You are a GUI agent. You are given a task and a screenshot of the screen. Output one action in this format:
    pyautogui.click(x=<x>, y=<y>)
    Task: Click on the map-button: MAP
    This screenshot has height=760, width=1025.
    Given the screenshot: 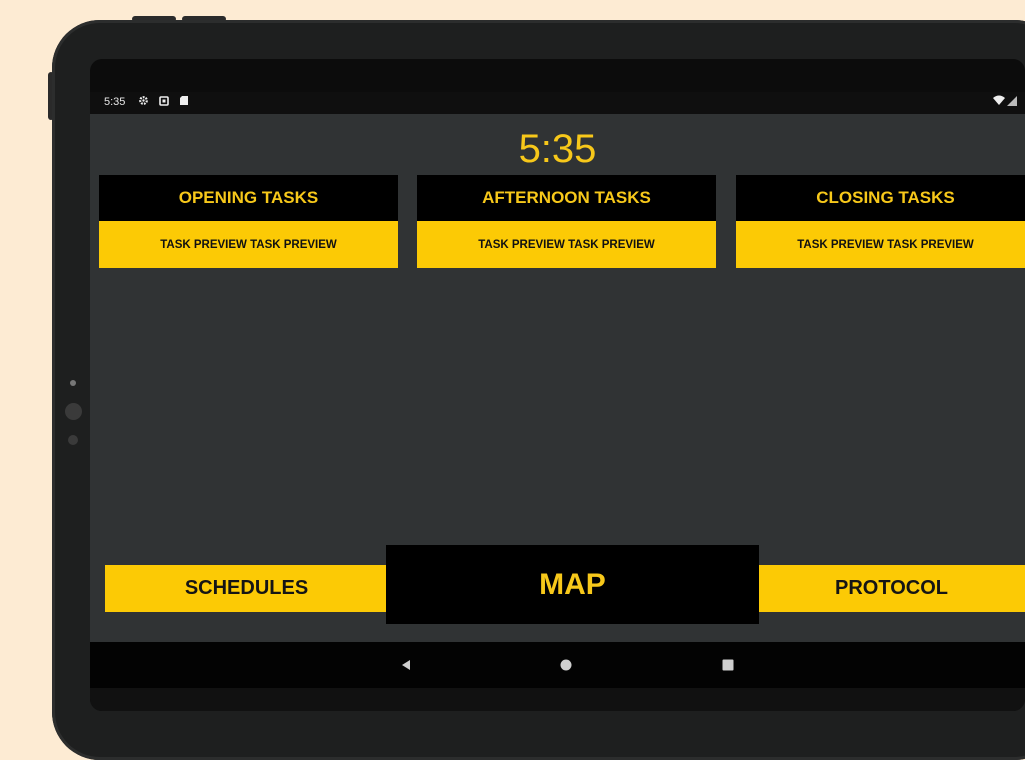 What is the action you would take?
    pyautogui.click(x=572, y=584)
    